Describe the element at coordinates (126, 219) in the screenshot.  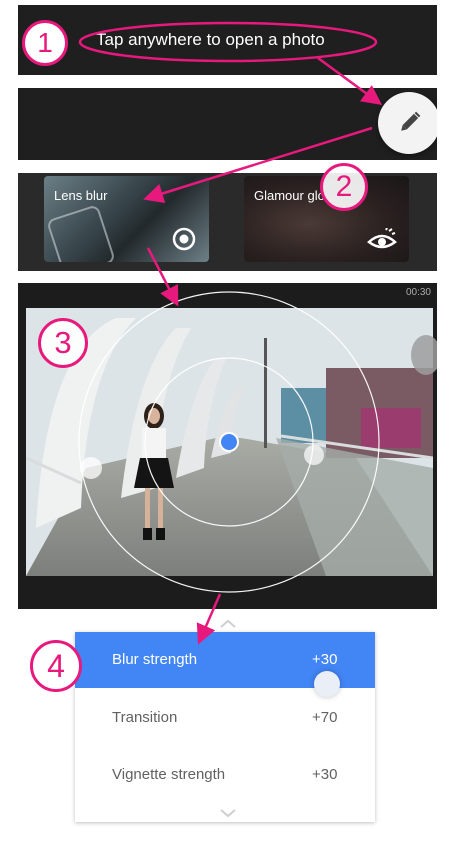
I see `filter-tile-lens-blur: Lens blur` at that location.